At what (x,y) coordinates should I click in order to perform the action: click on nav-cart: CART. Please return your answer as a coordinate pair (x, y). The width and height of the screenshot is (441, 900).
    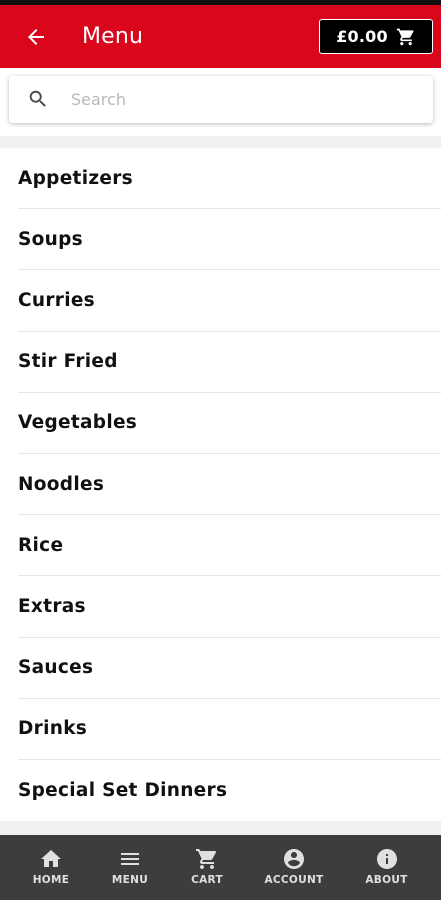
    Looking at the image, I should click on (207, 867).